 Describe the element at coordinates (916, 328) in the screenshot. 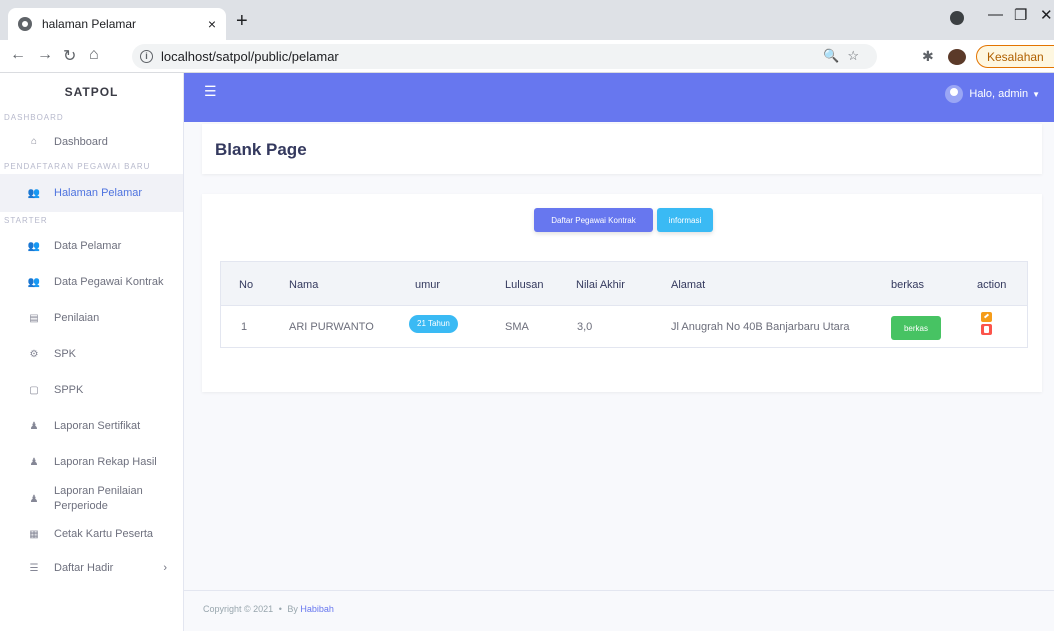

I see `berkas-button: berkas` at that location.